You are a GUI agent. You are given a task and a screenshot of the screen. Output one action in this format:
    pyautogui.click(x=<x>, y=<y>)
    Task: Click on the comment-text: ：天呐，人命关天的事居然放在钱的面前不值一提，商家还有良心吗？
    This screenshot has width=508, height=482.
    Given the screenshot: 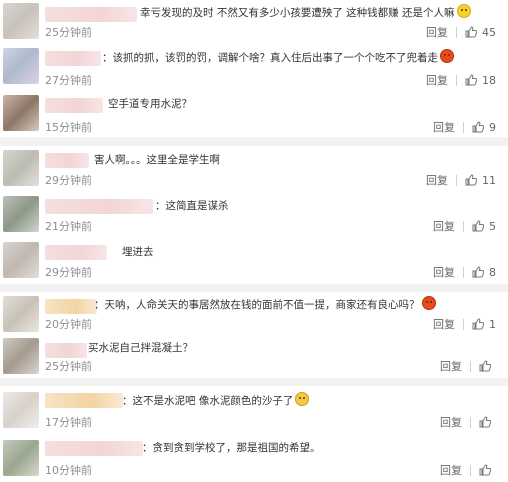 What is the action you would take?
    pyautogui.click(x=265, y=304)
    